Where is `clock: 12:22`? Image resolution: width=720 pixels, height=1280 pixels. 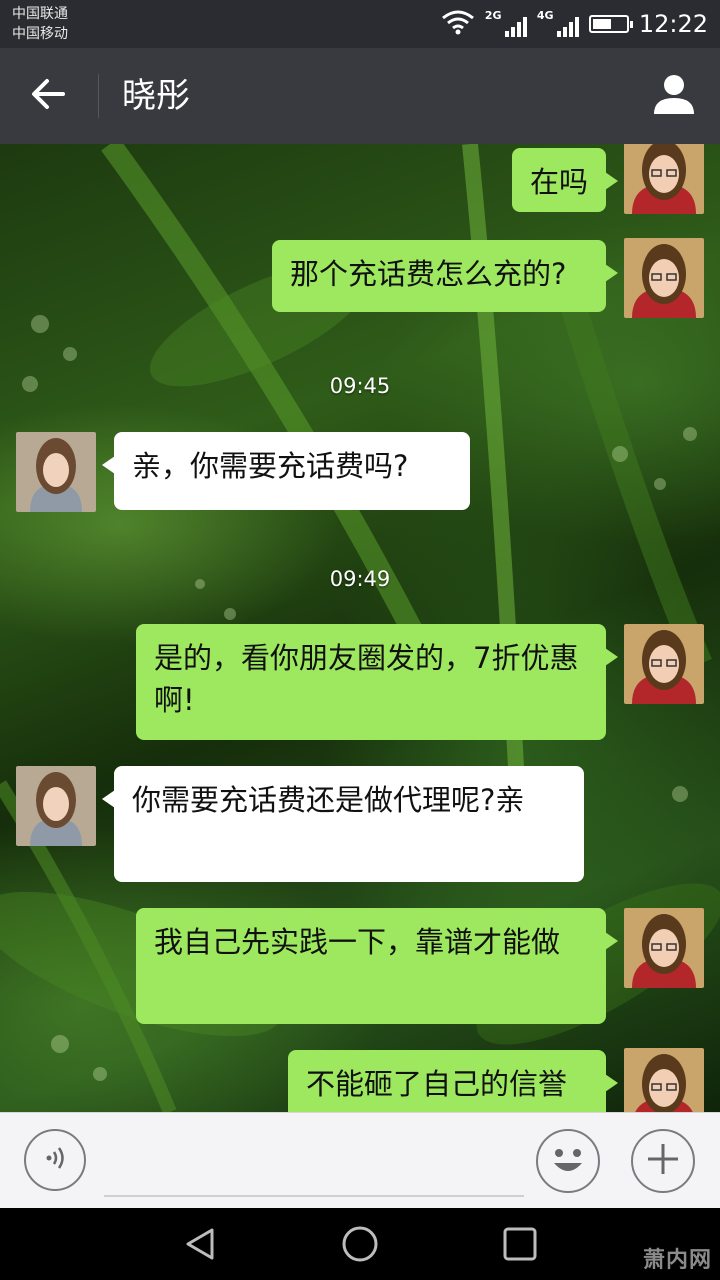 clock: 12:22 is located at coordinates (673, 24).